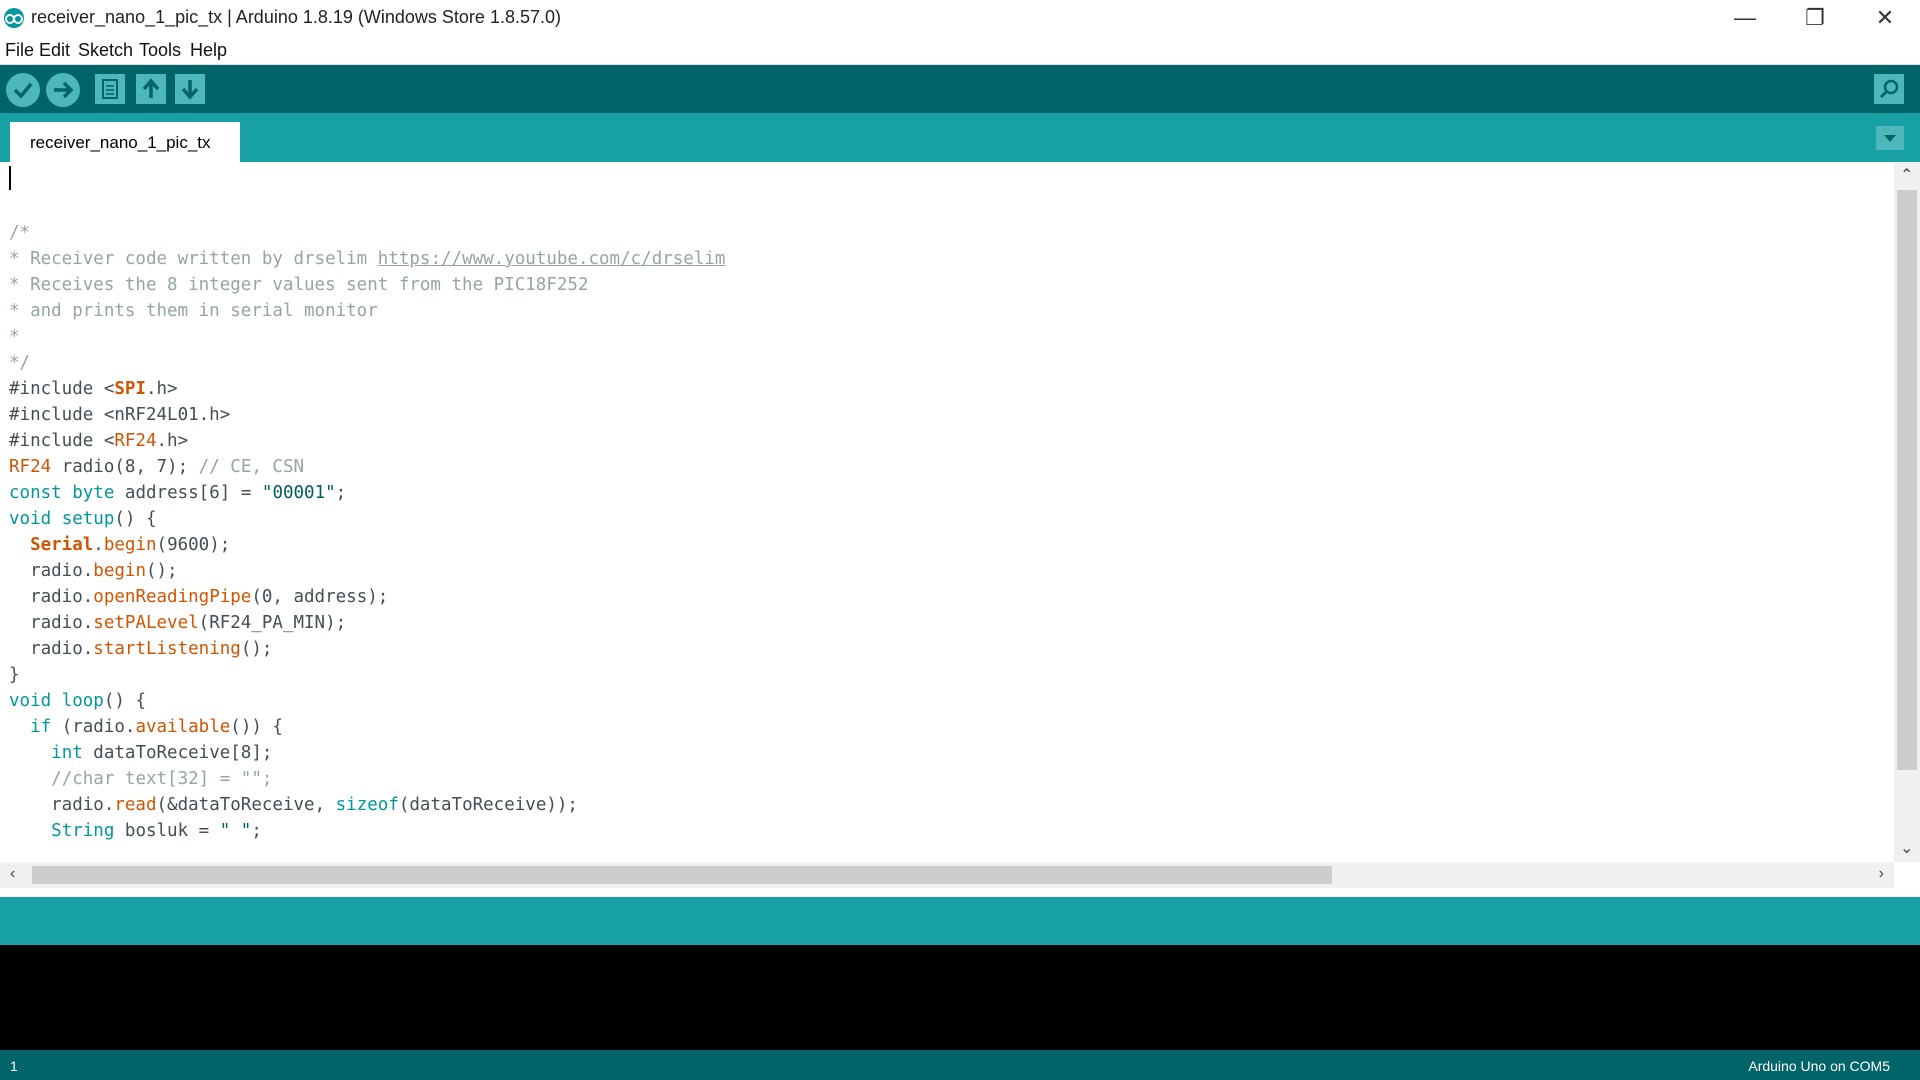 The image size is (1920, 1080). I want to click on new-file-icon, so click(110, 89).